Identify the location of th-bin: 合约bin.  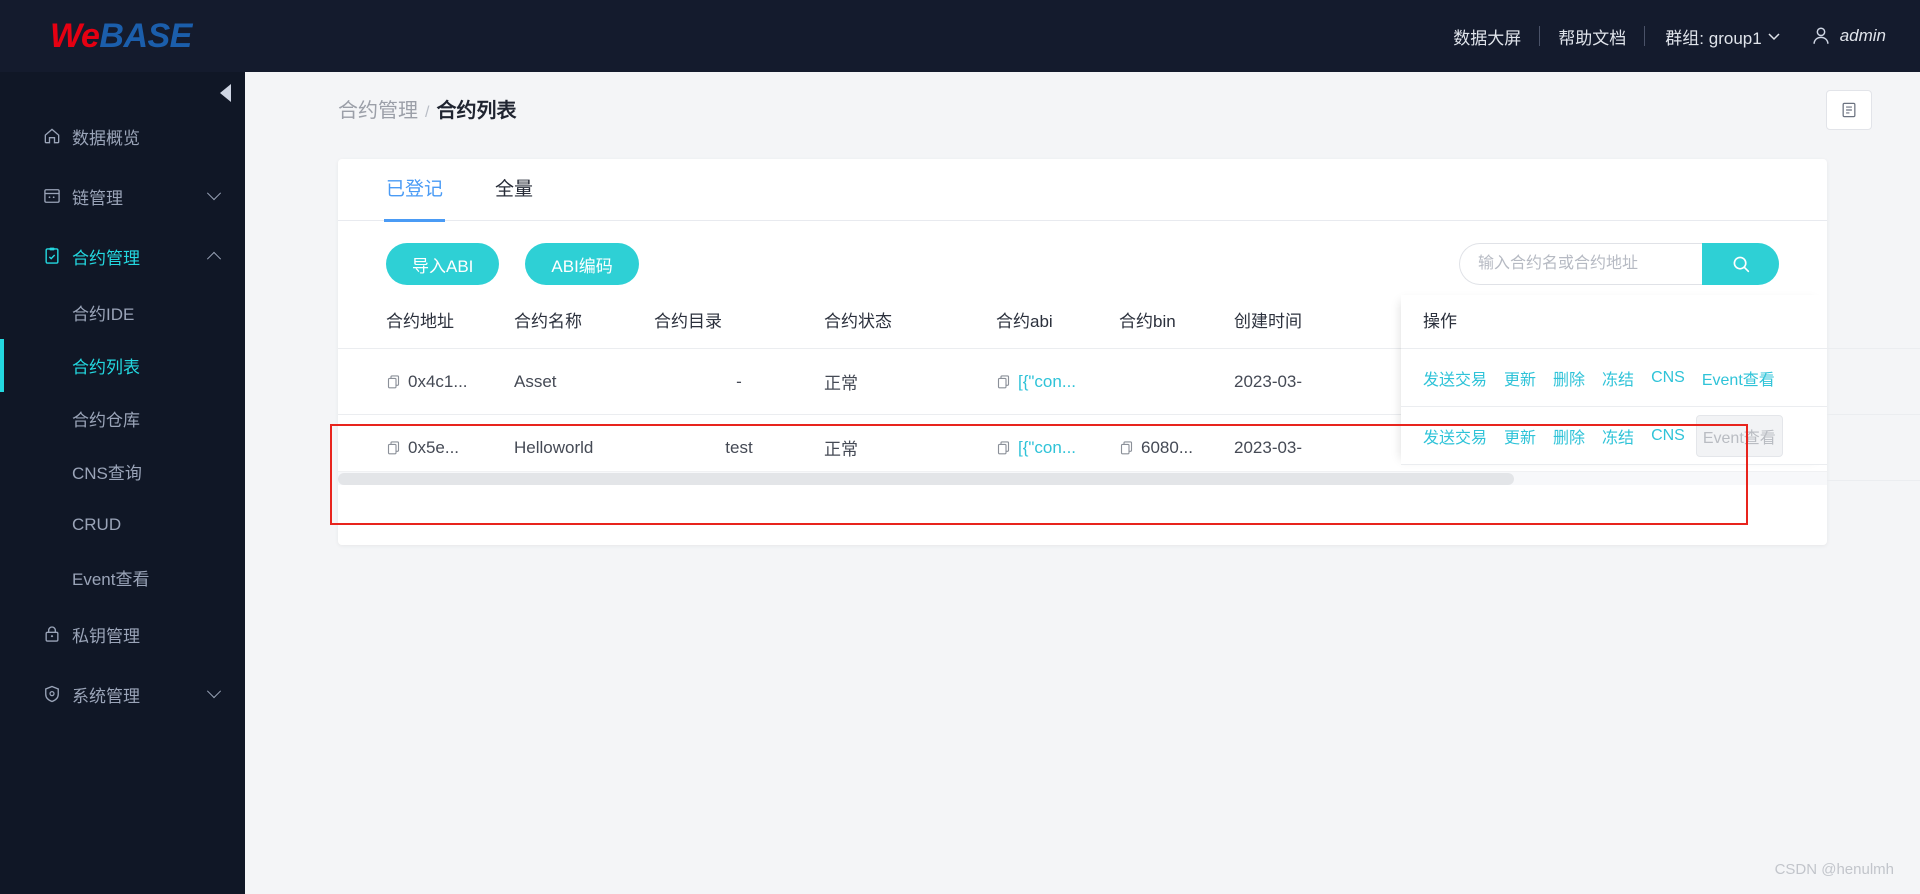
(1176, 322).